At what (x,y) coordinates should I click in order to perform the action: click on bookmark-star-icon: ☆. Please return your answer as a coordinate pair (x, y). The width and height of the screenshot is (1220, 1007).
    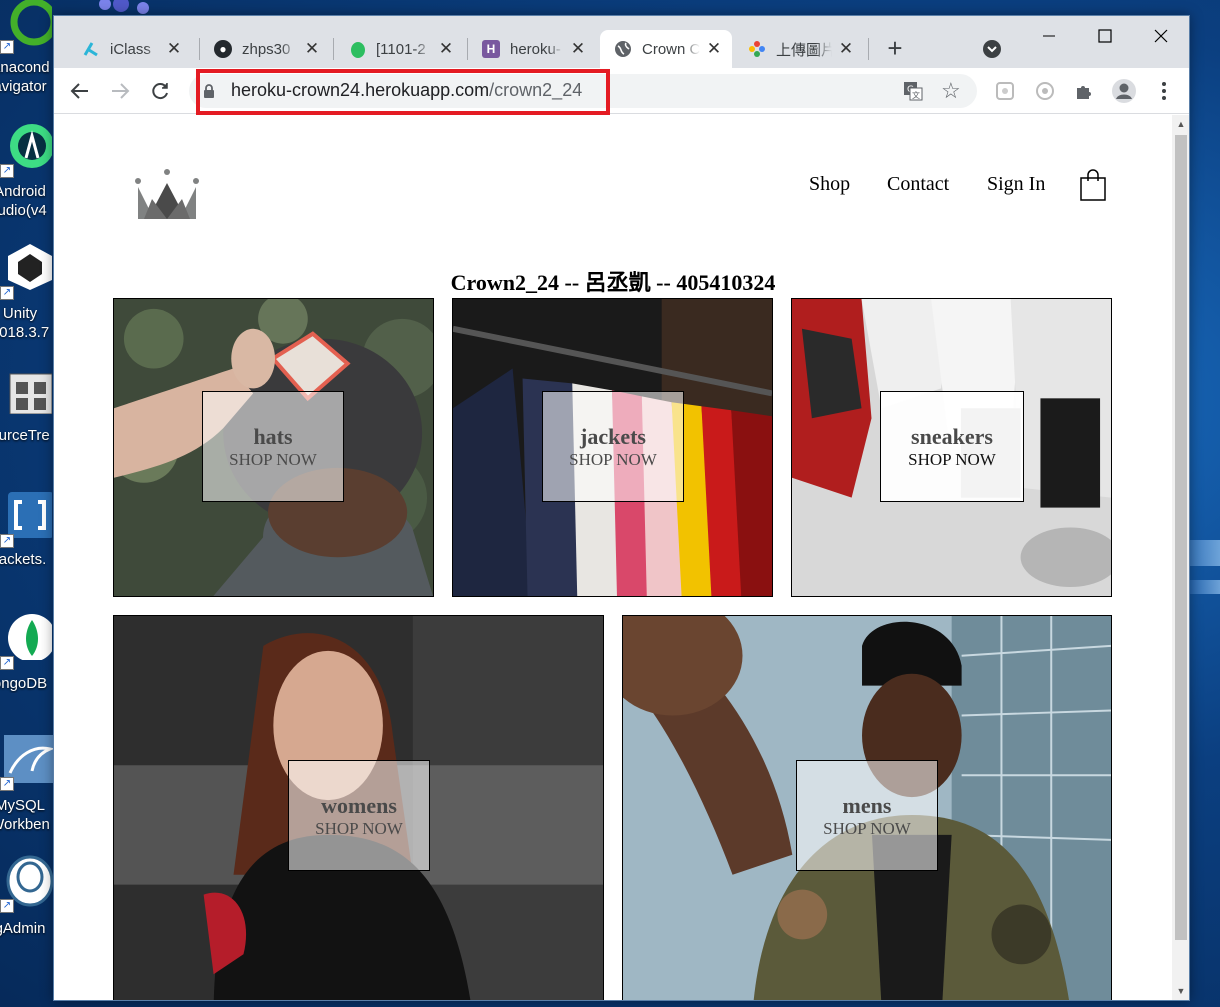
    Looking at the image, I should click on (952, 91).